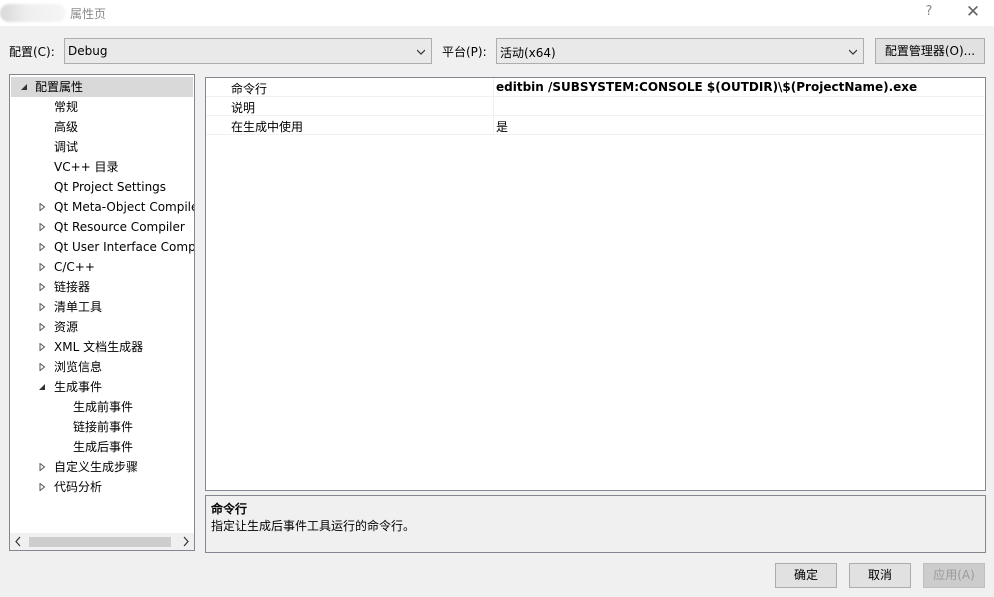 The image size is (994, 597). I want to click on grid-row-name: 在生成中使用, so click(267, 127).